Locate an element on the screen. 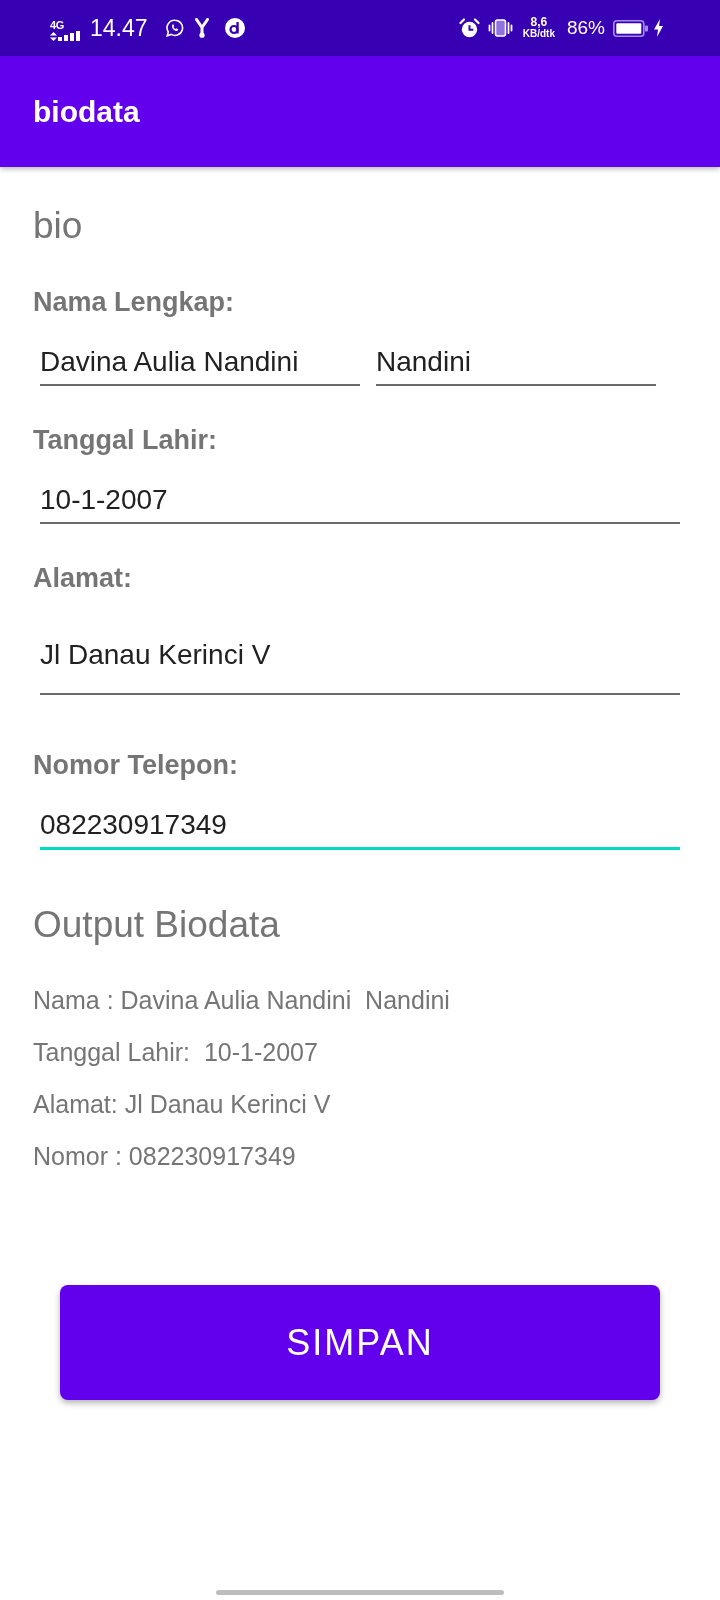 The image size is (720, 1600). output-line: Nama : Davina Aulia Nandini Nandini is located at coordinates (242, 1000).